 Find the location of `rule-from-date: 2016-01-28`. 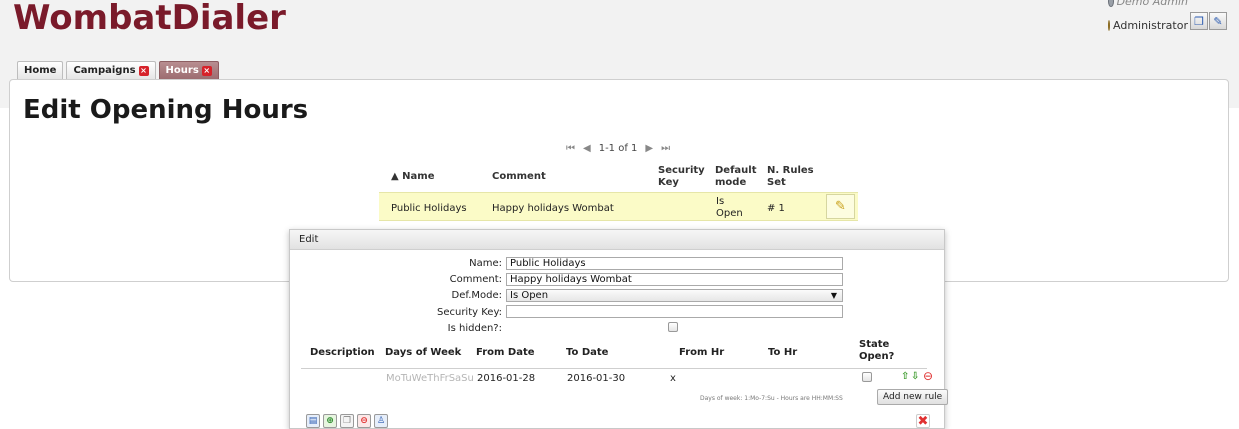

rule-from-date: 2016-01-28 is located at coordinates (506, 379).